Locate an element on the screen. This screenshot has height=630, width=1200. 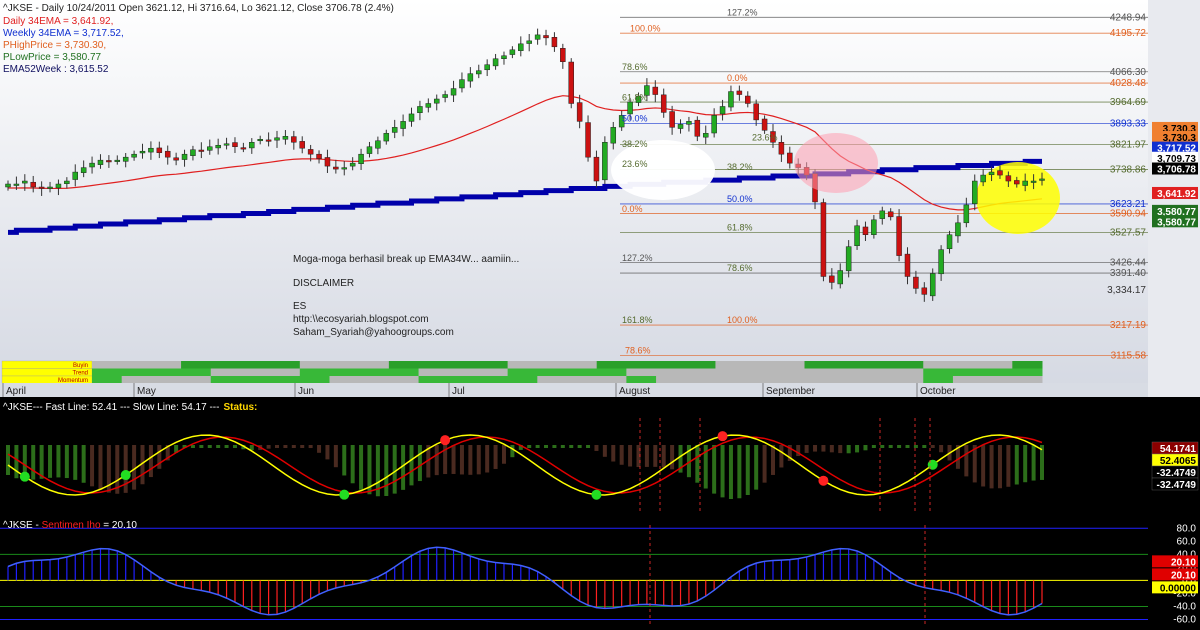
month-axis-bg is located at coordinates (574, 390).